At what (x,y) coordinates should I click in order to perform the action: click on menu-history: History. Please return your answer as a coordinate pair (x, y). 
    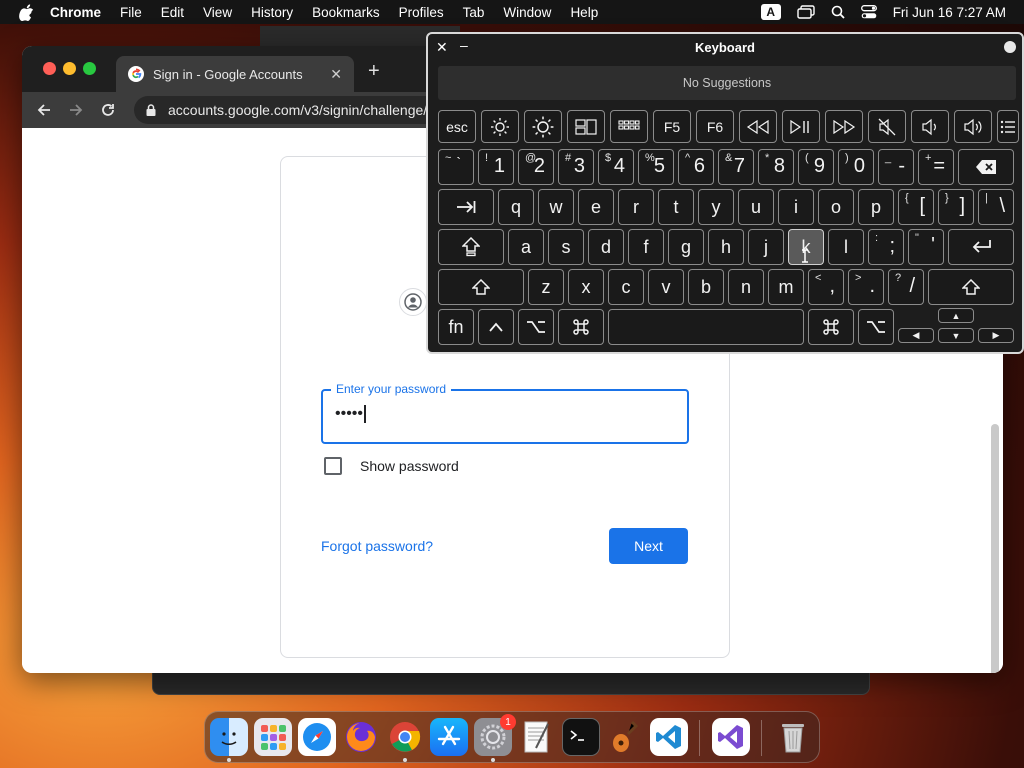
    Looking at the image, I should click on (272, 12).